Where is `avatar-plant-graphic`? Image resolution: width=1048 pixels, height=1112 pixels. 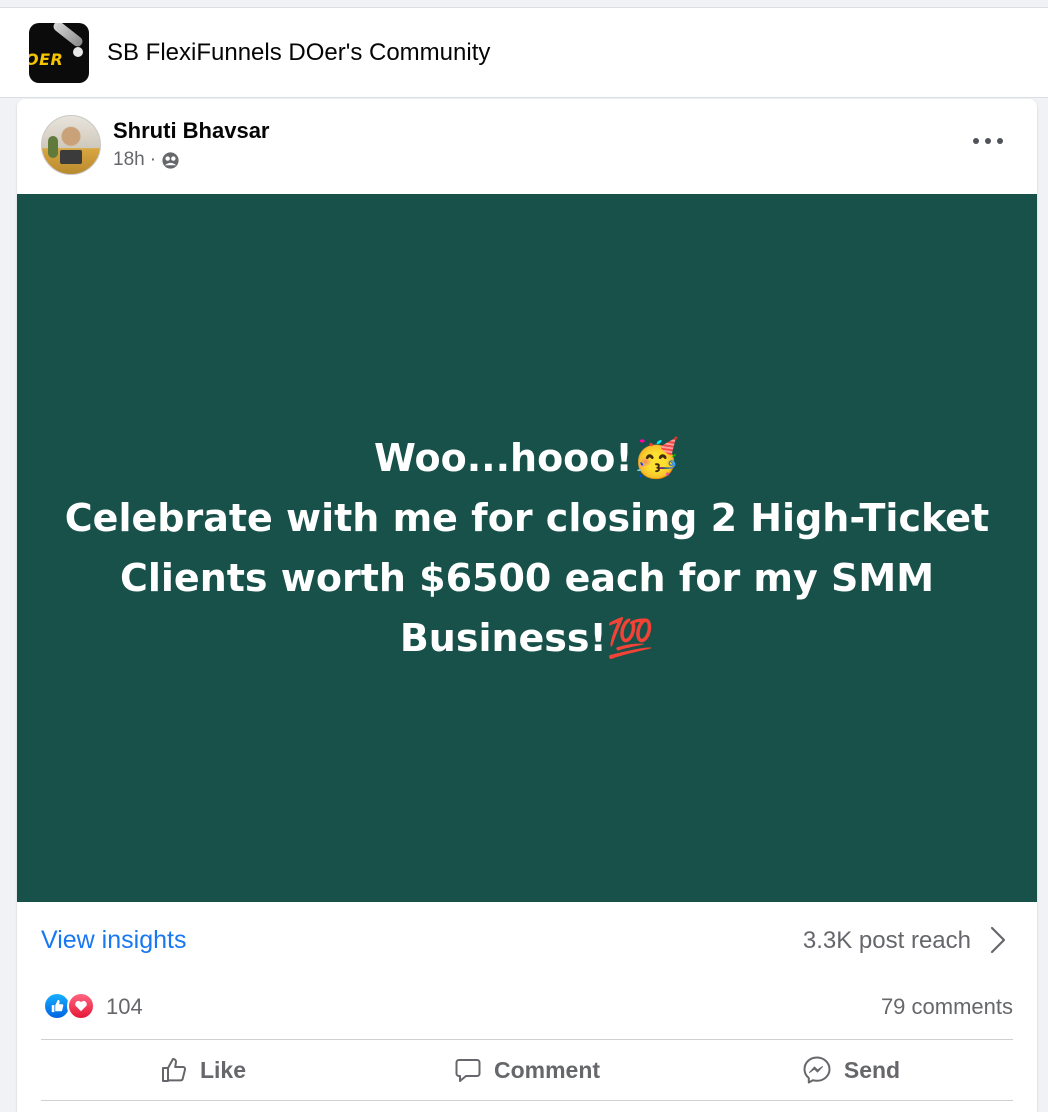 avatar-plant-graphic is located at coordinates (53, 147).